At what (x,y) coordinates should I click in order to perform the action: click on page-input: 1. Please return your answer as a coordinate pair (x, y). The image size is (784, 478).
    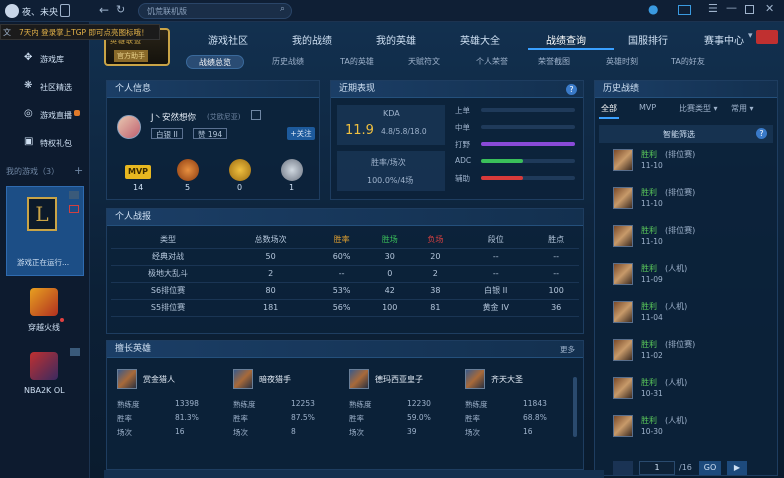
    Looking at the image, I should click on (657, 468).